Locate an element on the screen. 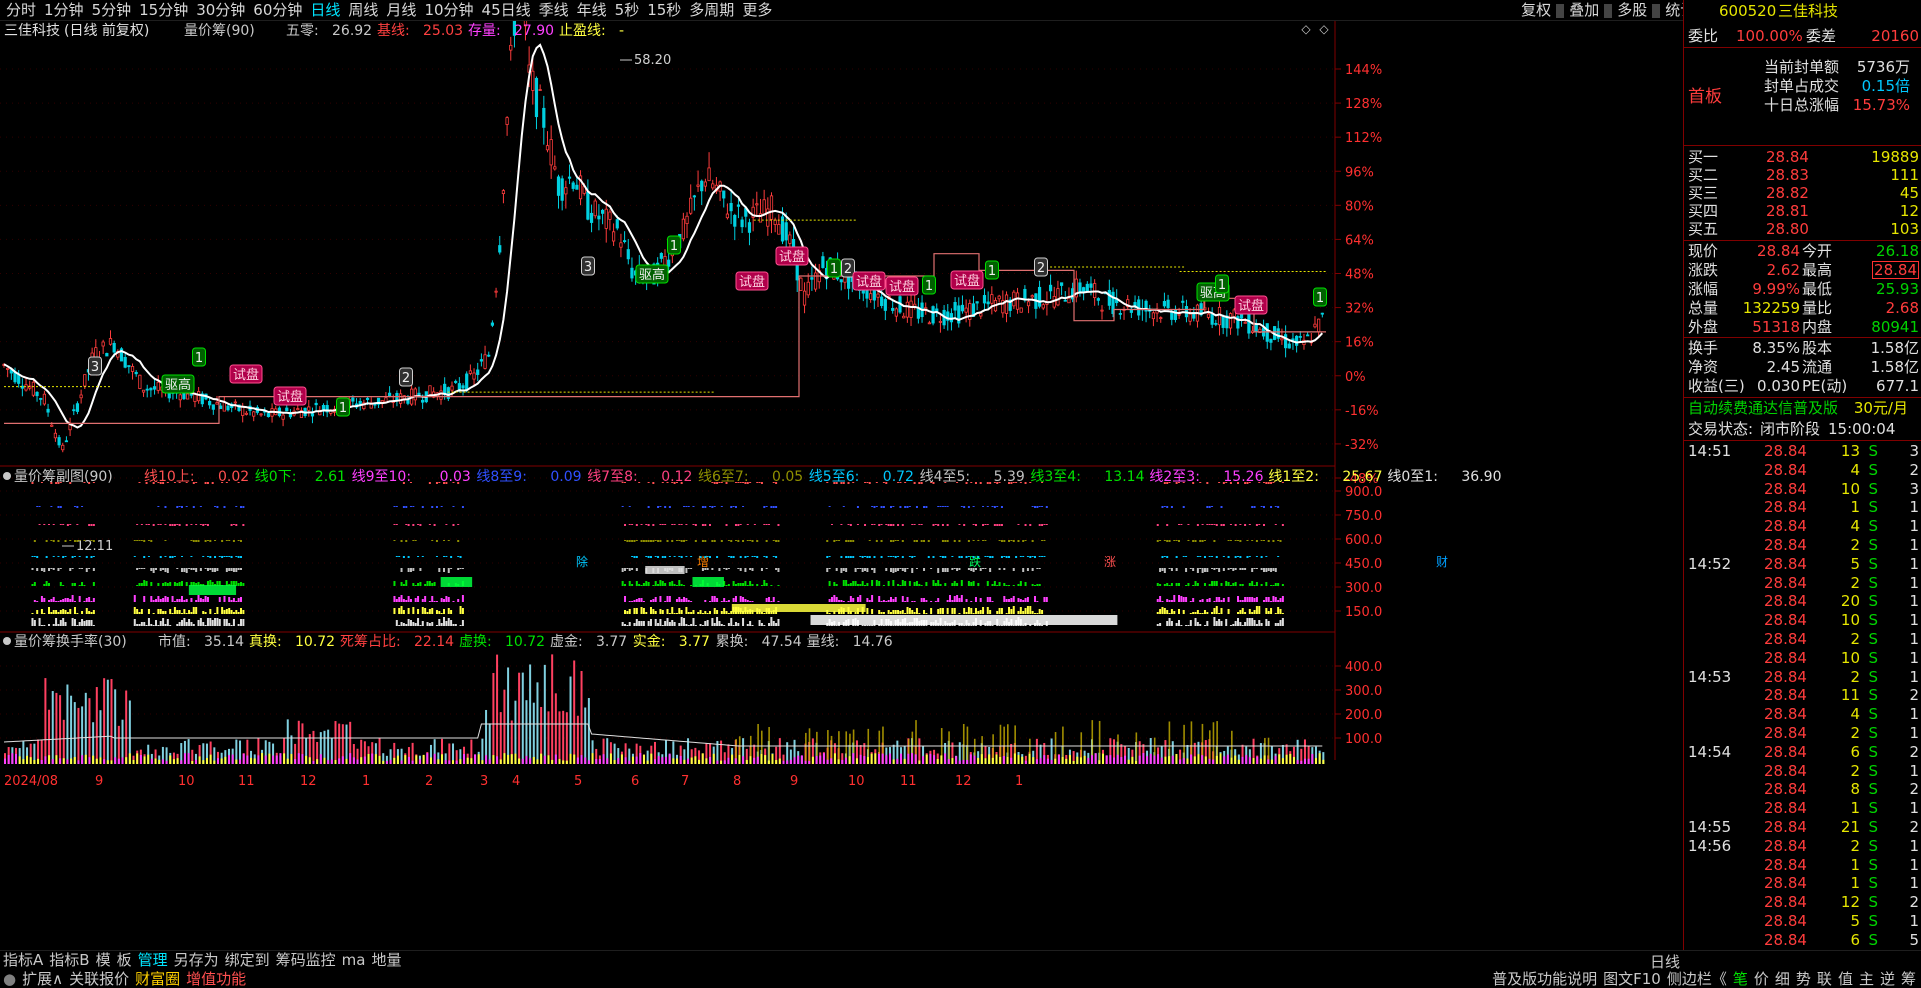 The image size is (1921, 988). period-tab-9: 10分钟 is located at coordinates (448, 10).